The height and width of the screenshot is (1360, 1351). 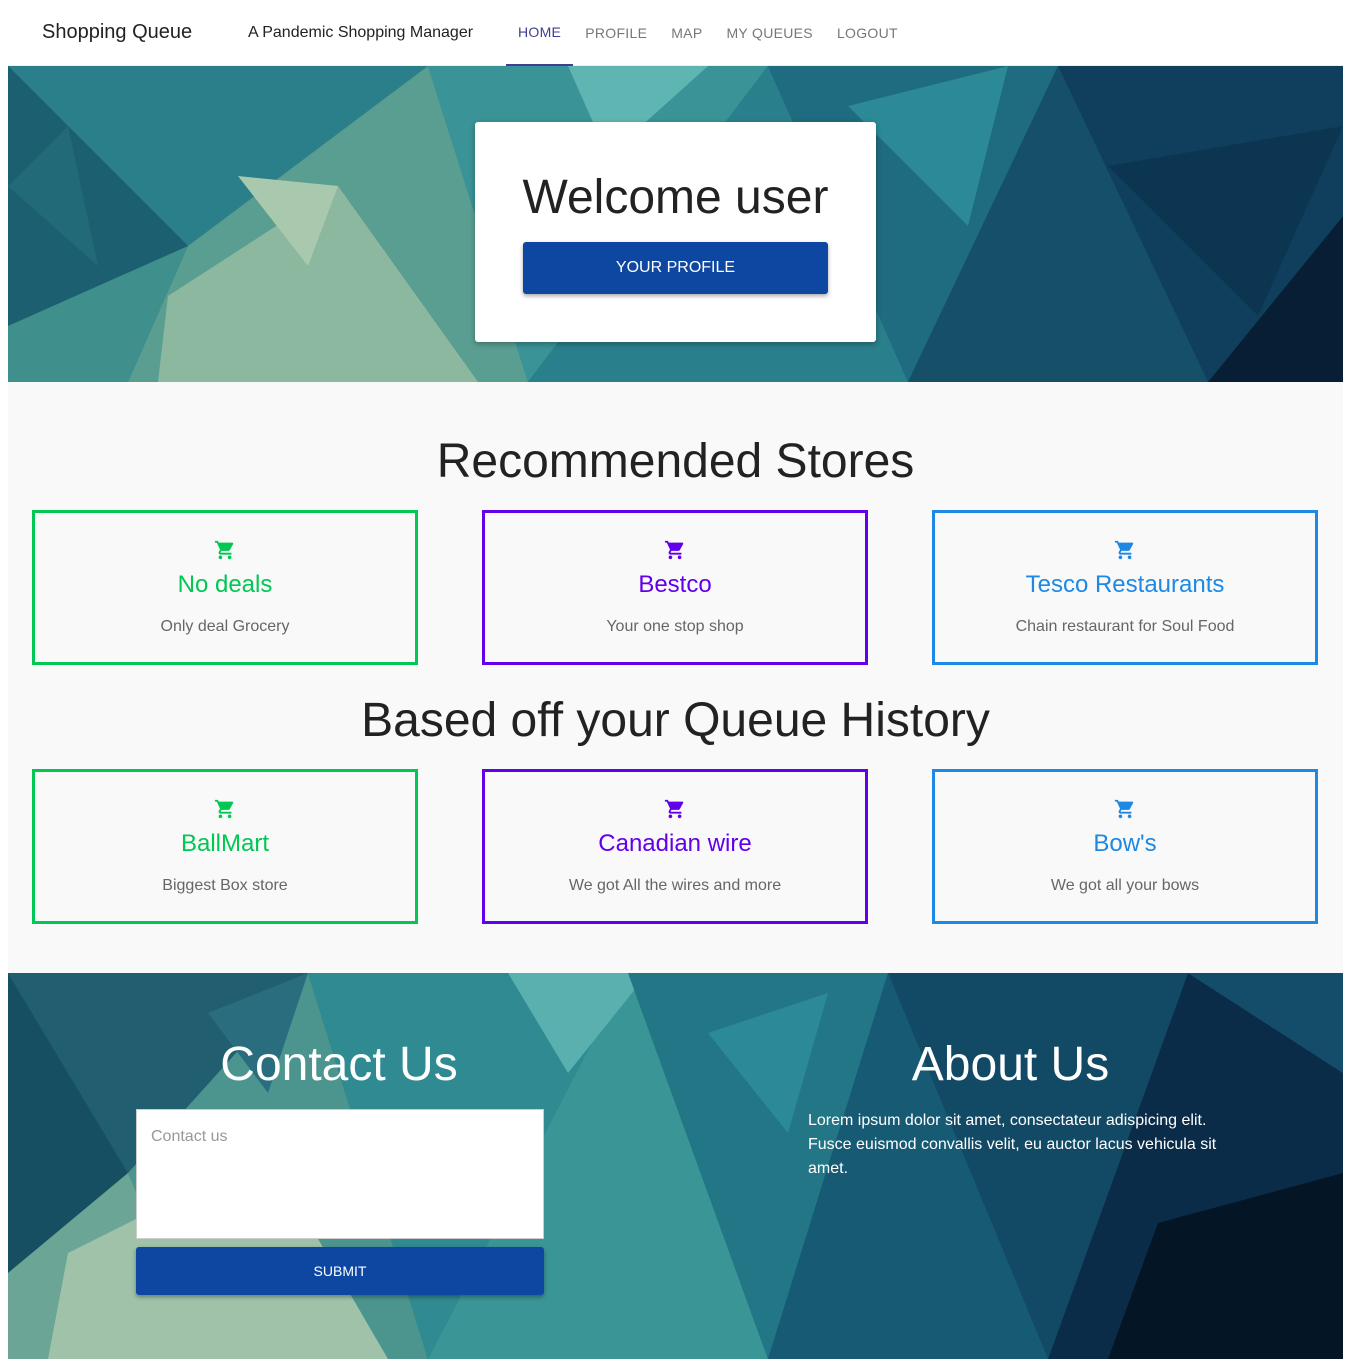 What do you see at coordinates (340, 1174) in the screenshot?
I see `contact-message-input` at bounding box center [340, 1174].